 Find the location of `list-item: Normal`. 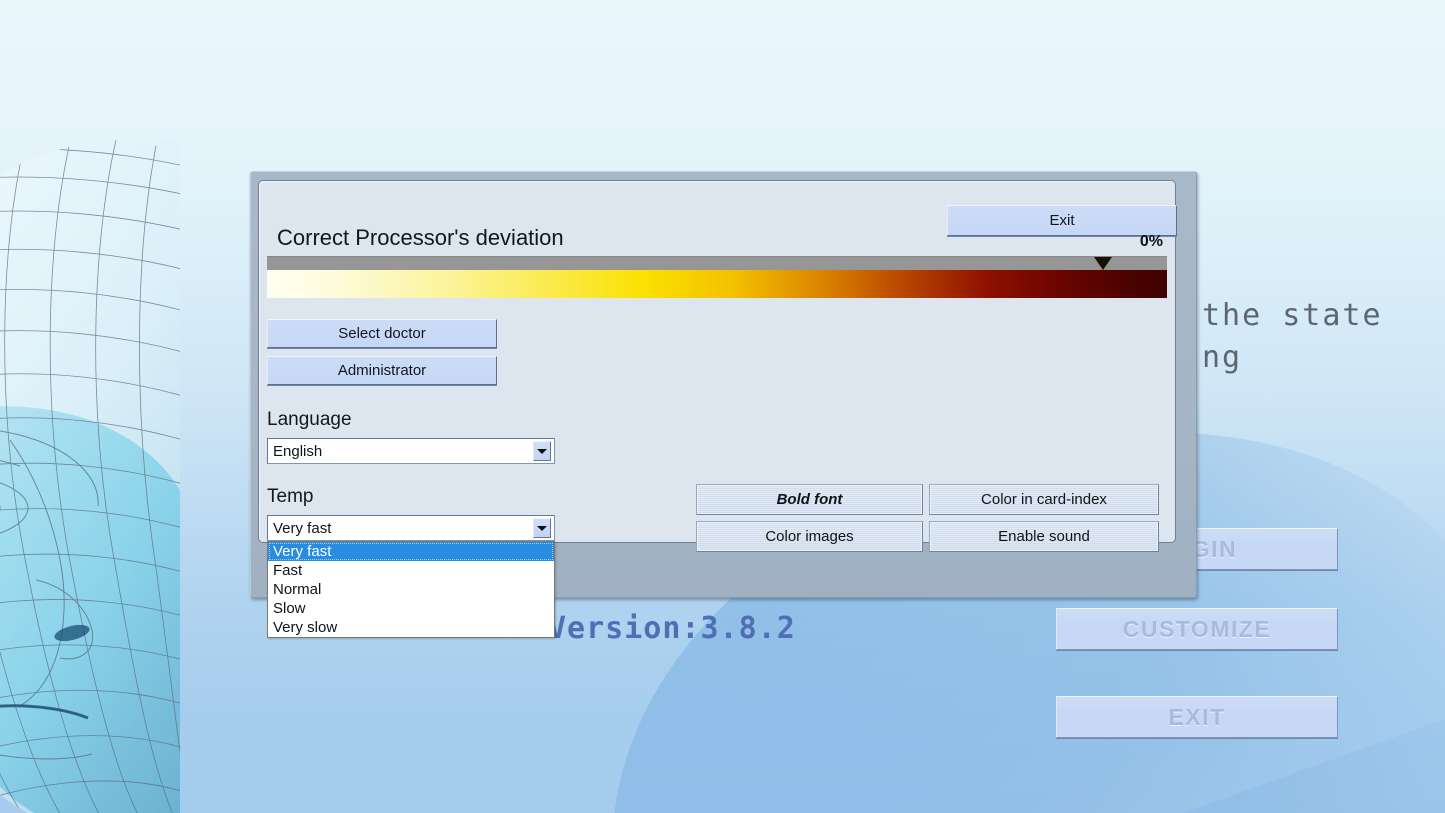

list-item: Normal is located at coordinates (411, 589).